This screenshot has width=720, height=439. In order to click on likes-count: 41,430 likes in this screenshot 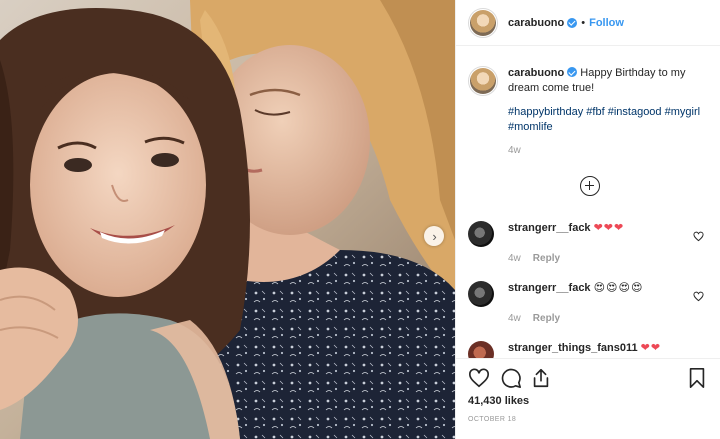, I will do `click(498, 401)`.